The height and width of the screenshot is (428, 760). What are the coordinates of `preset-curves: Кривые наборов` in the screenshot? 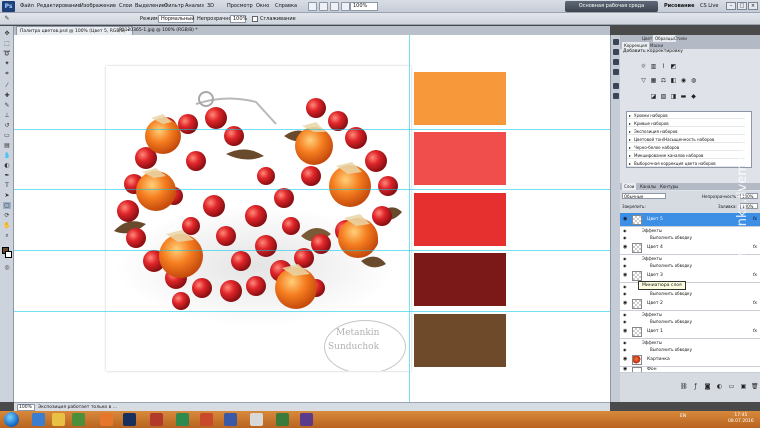 It's located at (686, 123).